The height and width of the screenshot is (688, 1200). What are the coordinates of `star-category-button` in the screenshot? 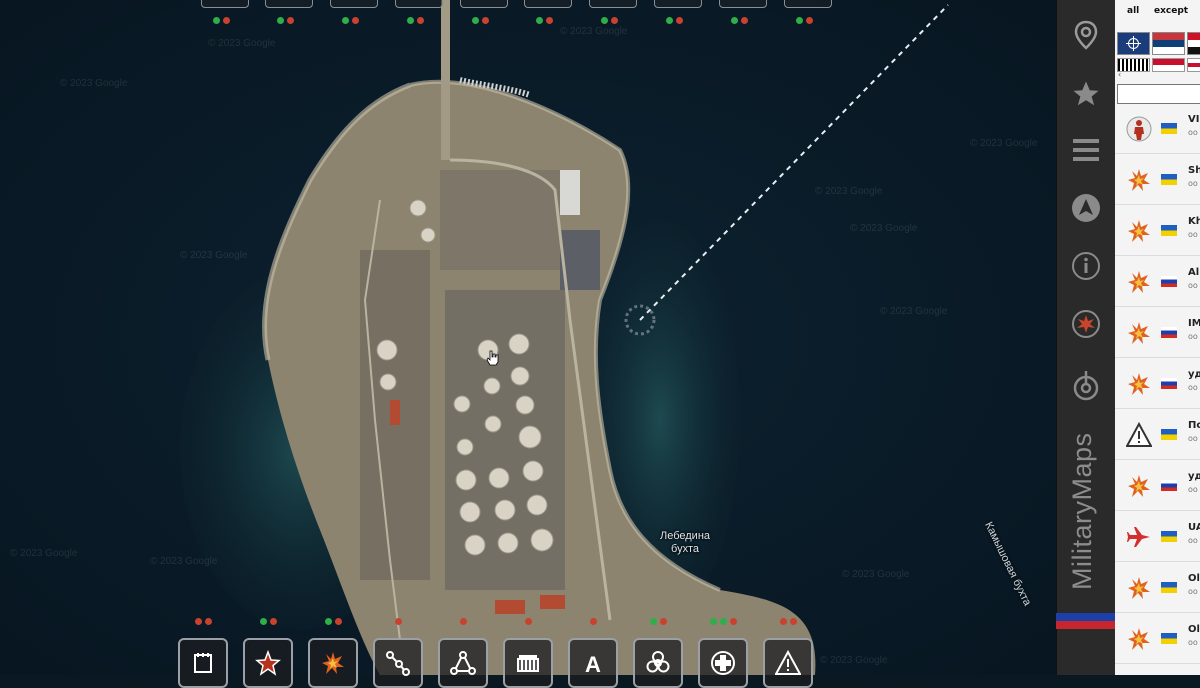 It's located at (268, 663).